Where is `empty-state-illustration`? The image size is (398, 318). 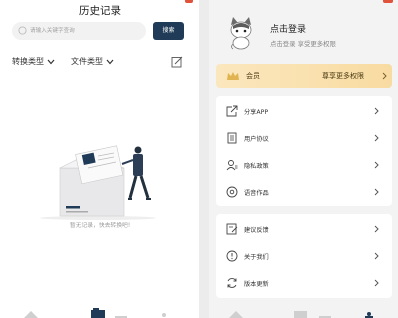 empty-state-illustration is located at coordinates (98, 182).